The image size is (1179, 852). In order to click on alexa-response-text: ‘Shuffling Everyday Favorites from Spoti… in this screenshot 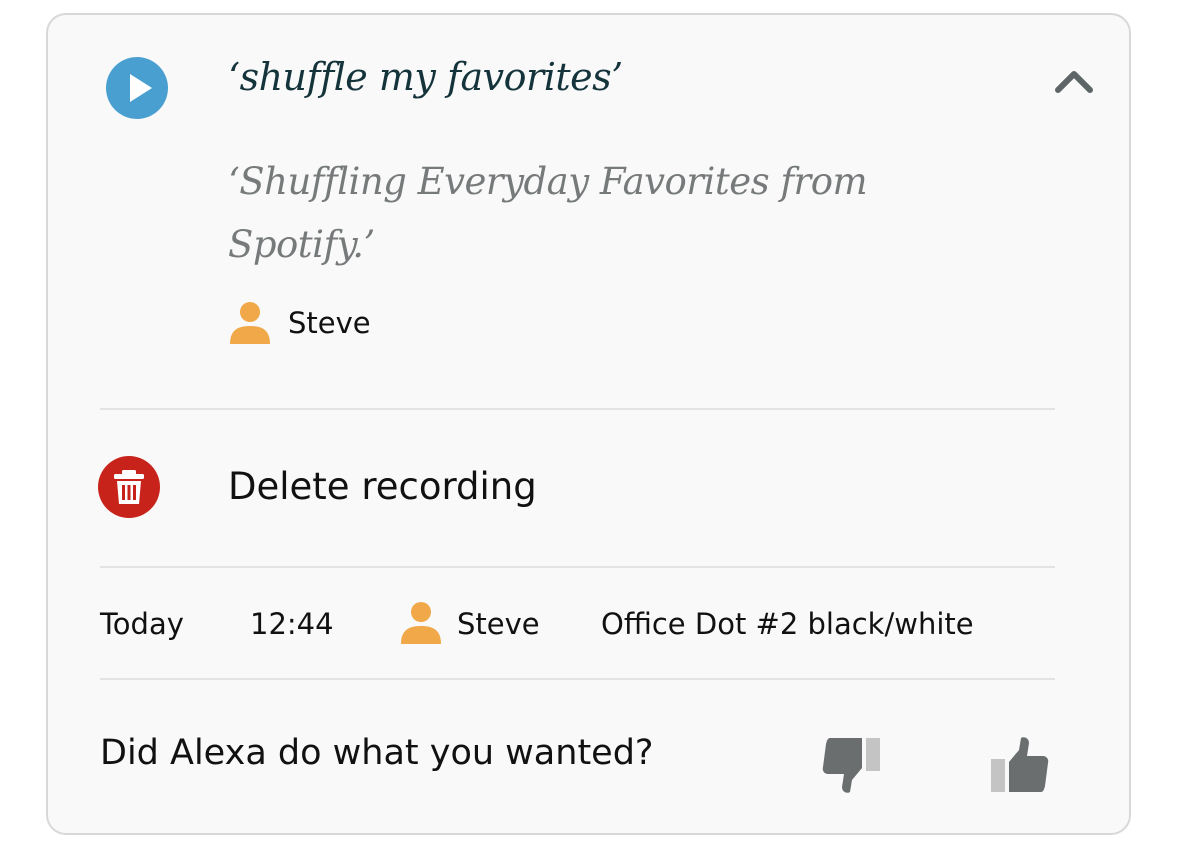, I will do `click(548, 213)`.